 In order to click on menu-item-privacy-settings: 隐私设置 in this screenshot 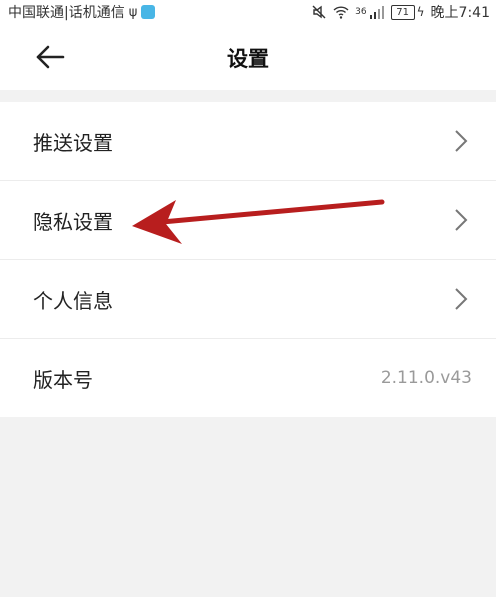, I will do `click(248, 220)`.